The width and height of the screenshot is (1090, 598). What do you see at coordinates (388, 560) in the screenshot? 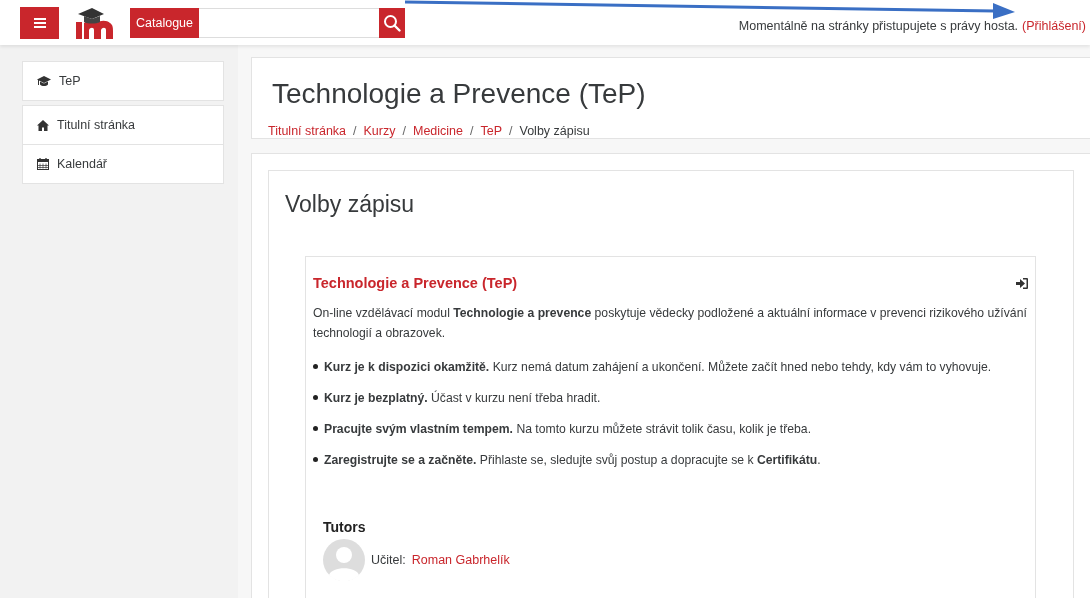
I see `tutor-role: Učitel:` at bounding box center [388, 560].